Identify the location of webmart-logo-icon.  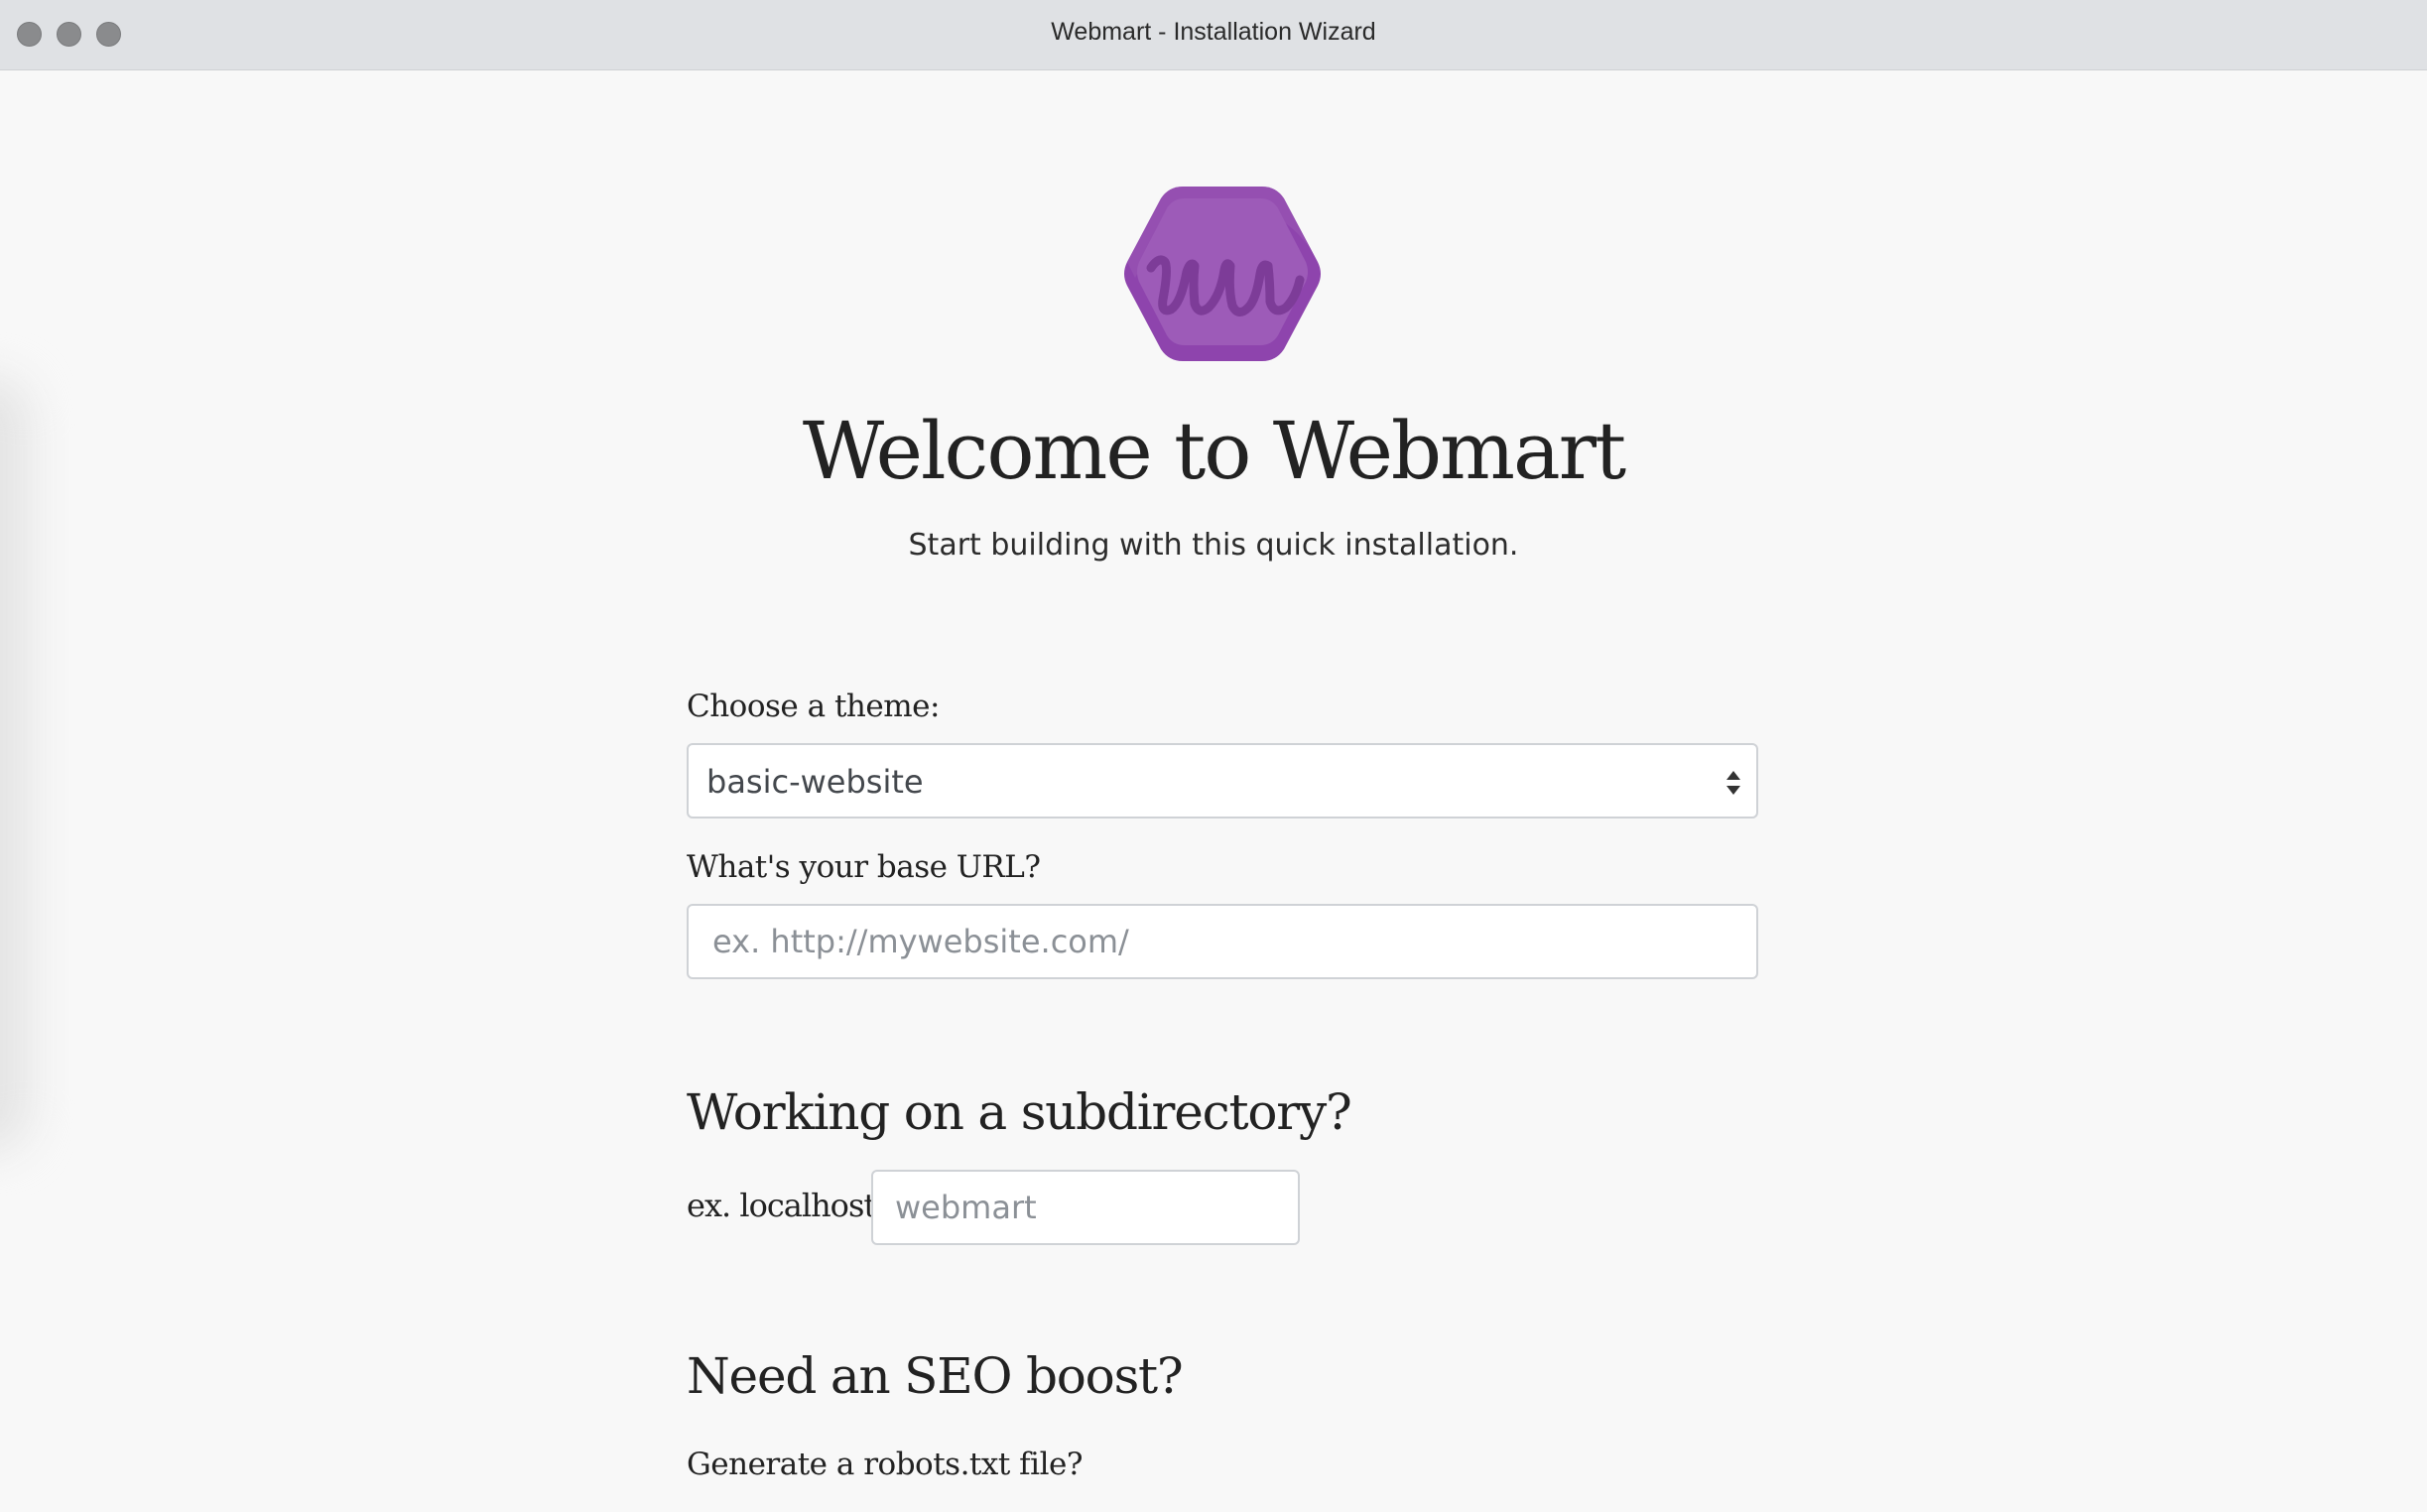
(1222, 274).